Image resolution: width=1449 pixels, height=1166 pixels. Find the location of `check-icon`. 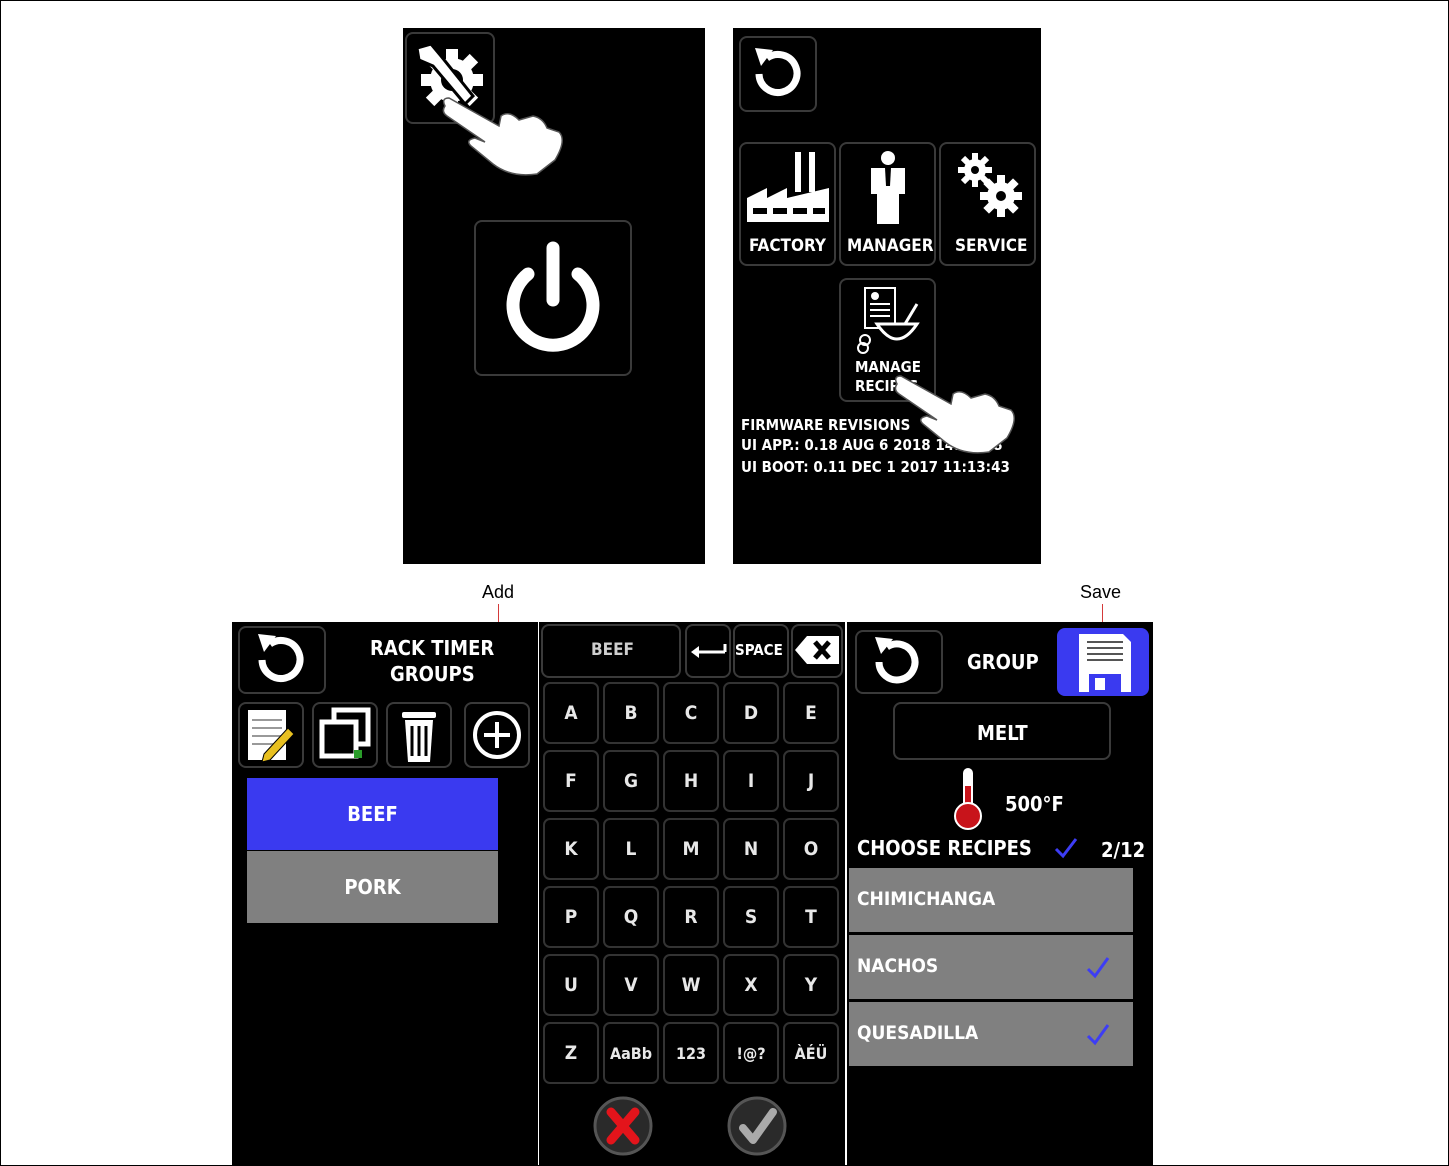

check-icon is located at coordinates (1066, 848).